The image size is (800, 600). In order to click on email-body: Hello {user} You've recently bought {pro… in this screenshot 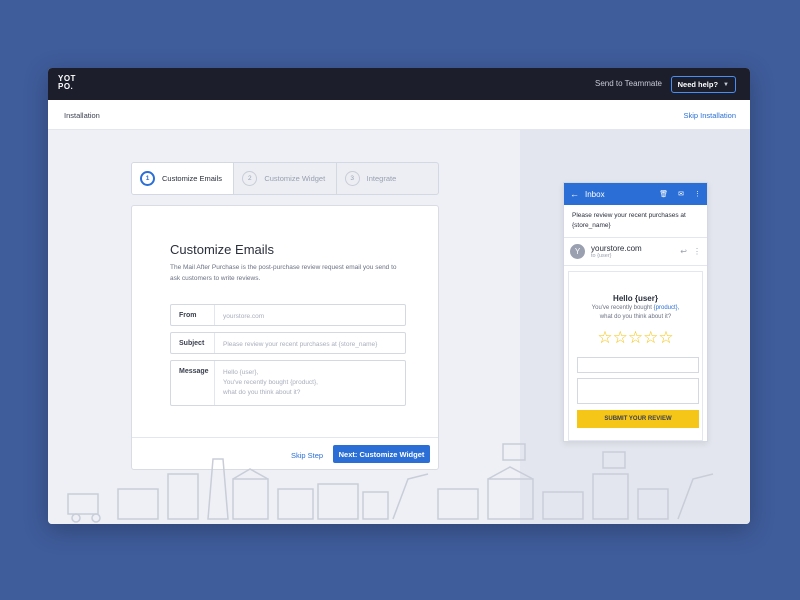, I will do `click(635, 356)`.